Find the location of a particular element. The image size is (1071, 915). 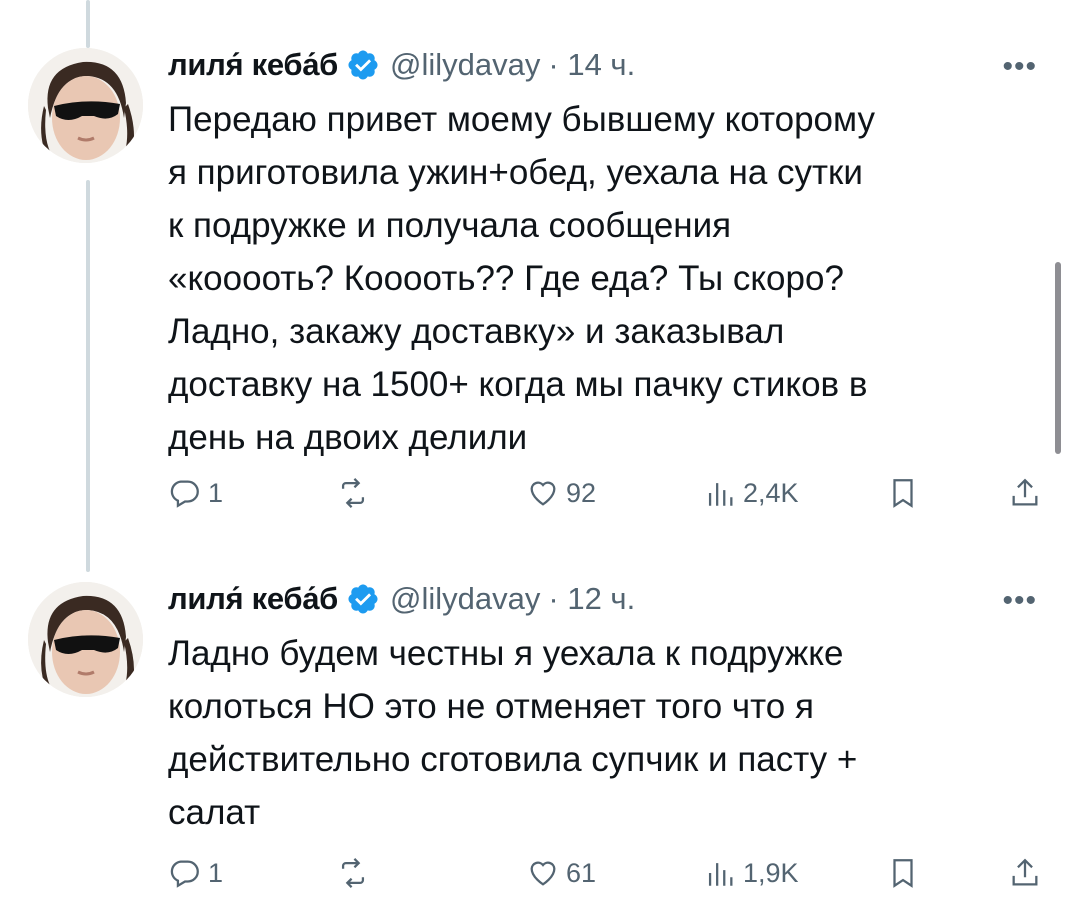

action-bar: 1 61 1,9K is located at coordinates (608, 878).